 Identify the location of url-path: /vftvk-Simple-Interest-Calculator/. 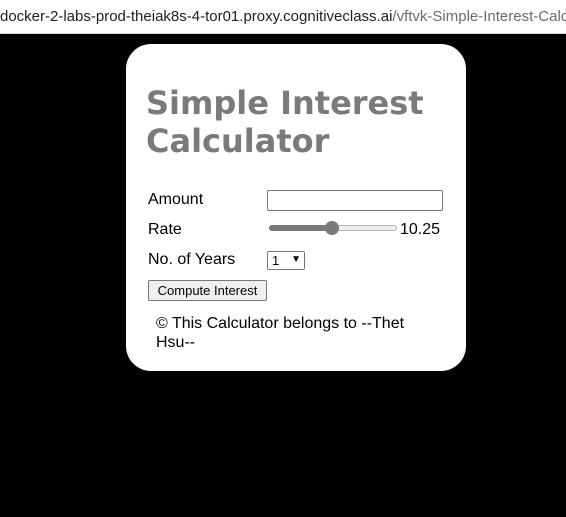
(479, 16).